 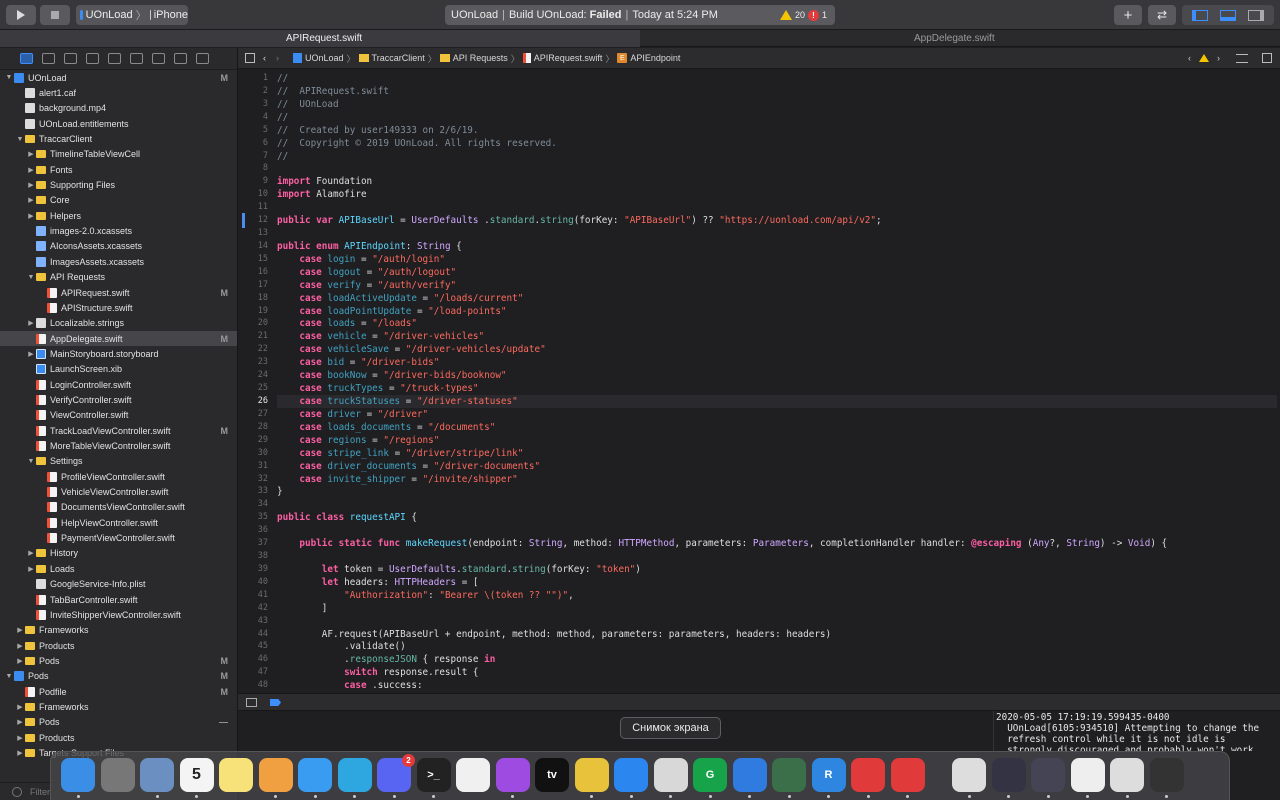 What do you see at coordinates (251, 702) in the screenshot?
I see `hide-debug-icon` at bounding box center [251, 702].